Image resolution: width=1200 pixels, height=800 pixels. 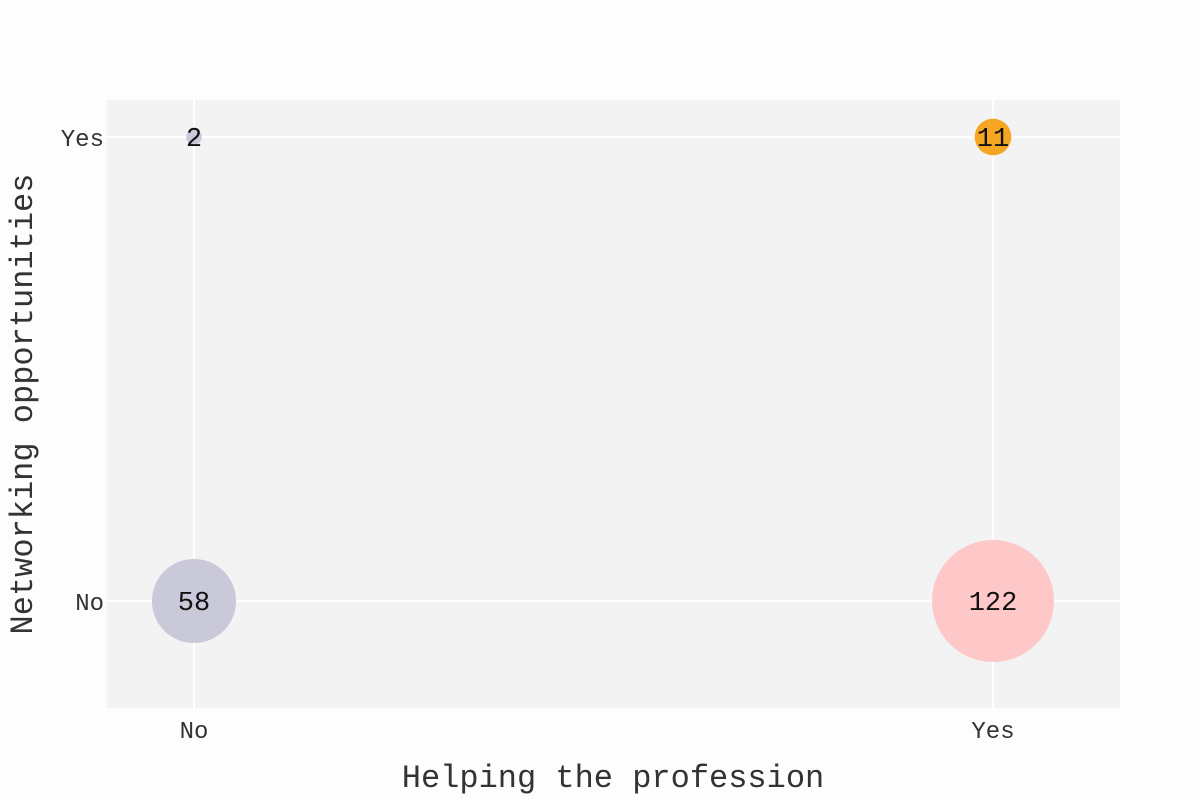 I want to click on data-label-no-yes: 2, so click(x=194, y=140).